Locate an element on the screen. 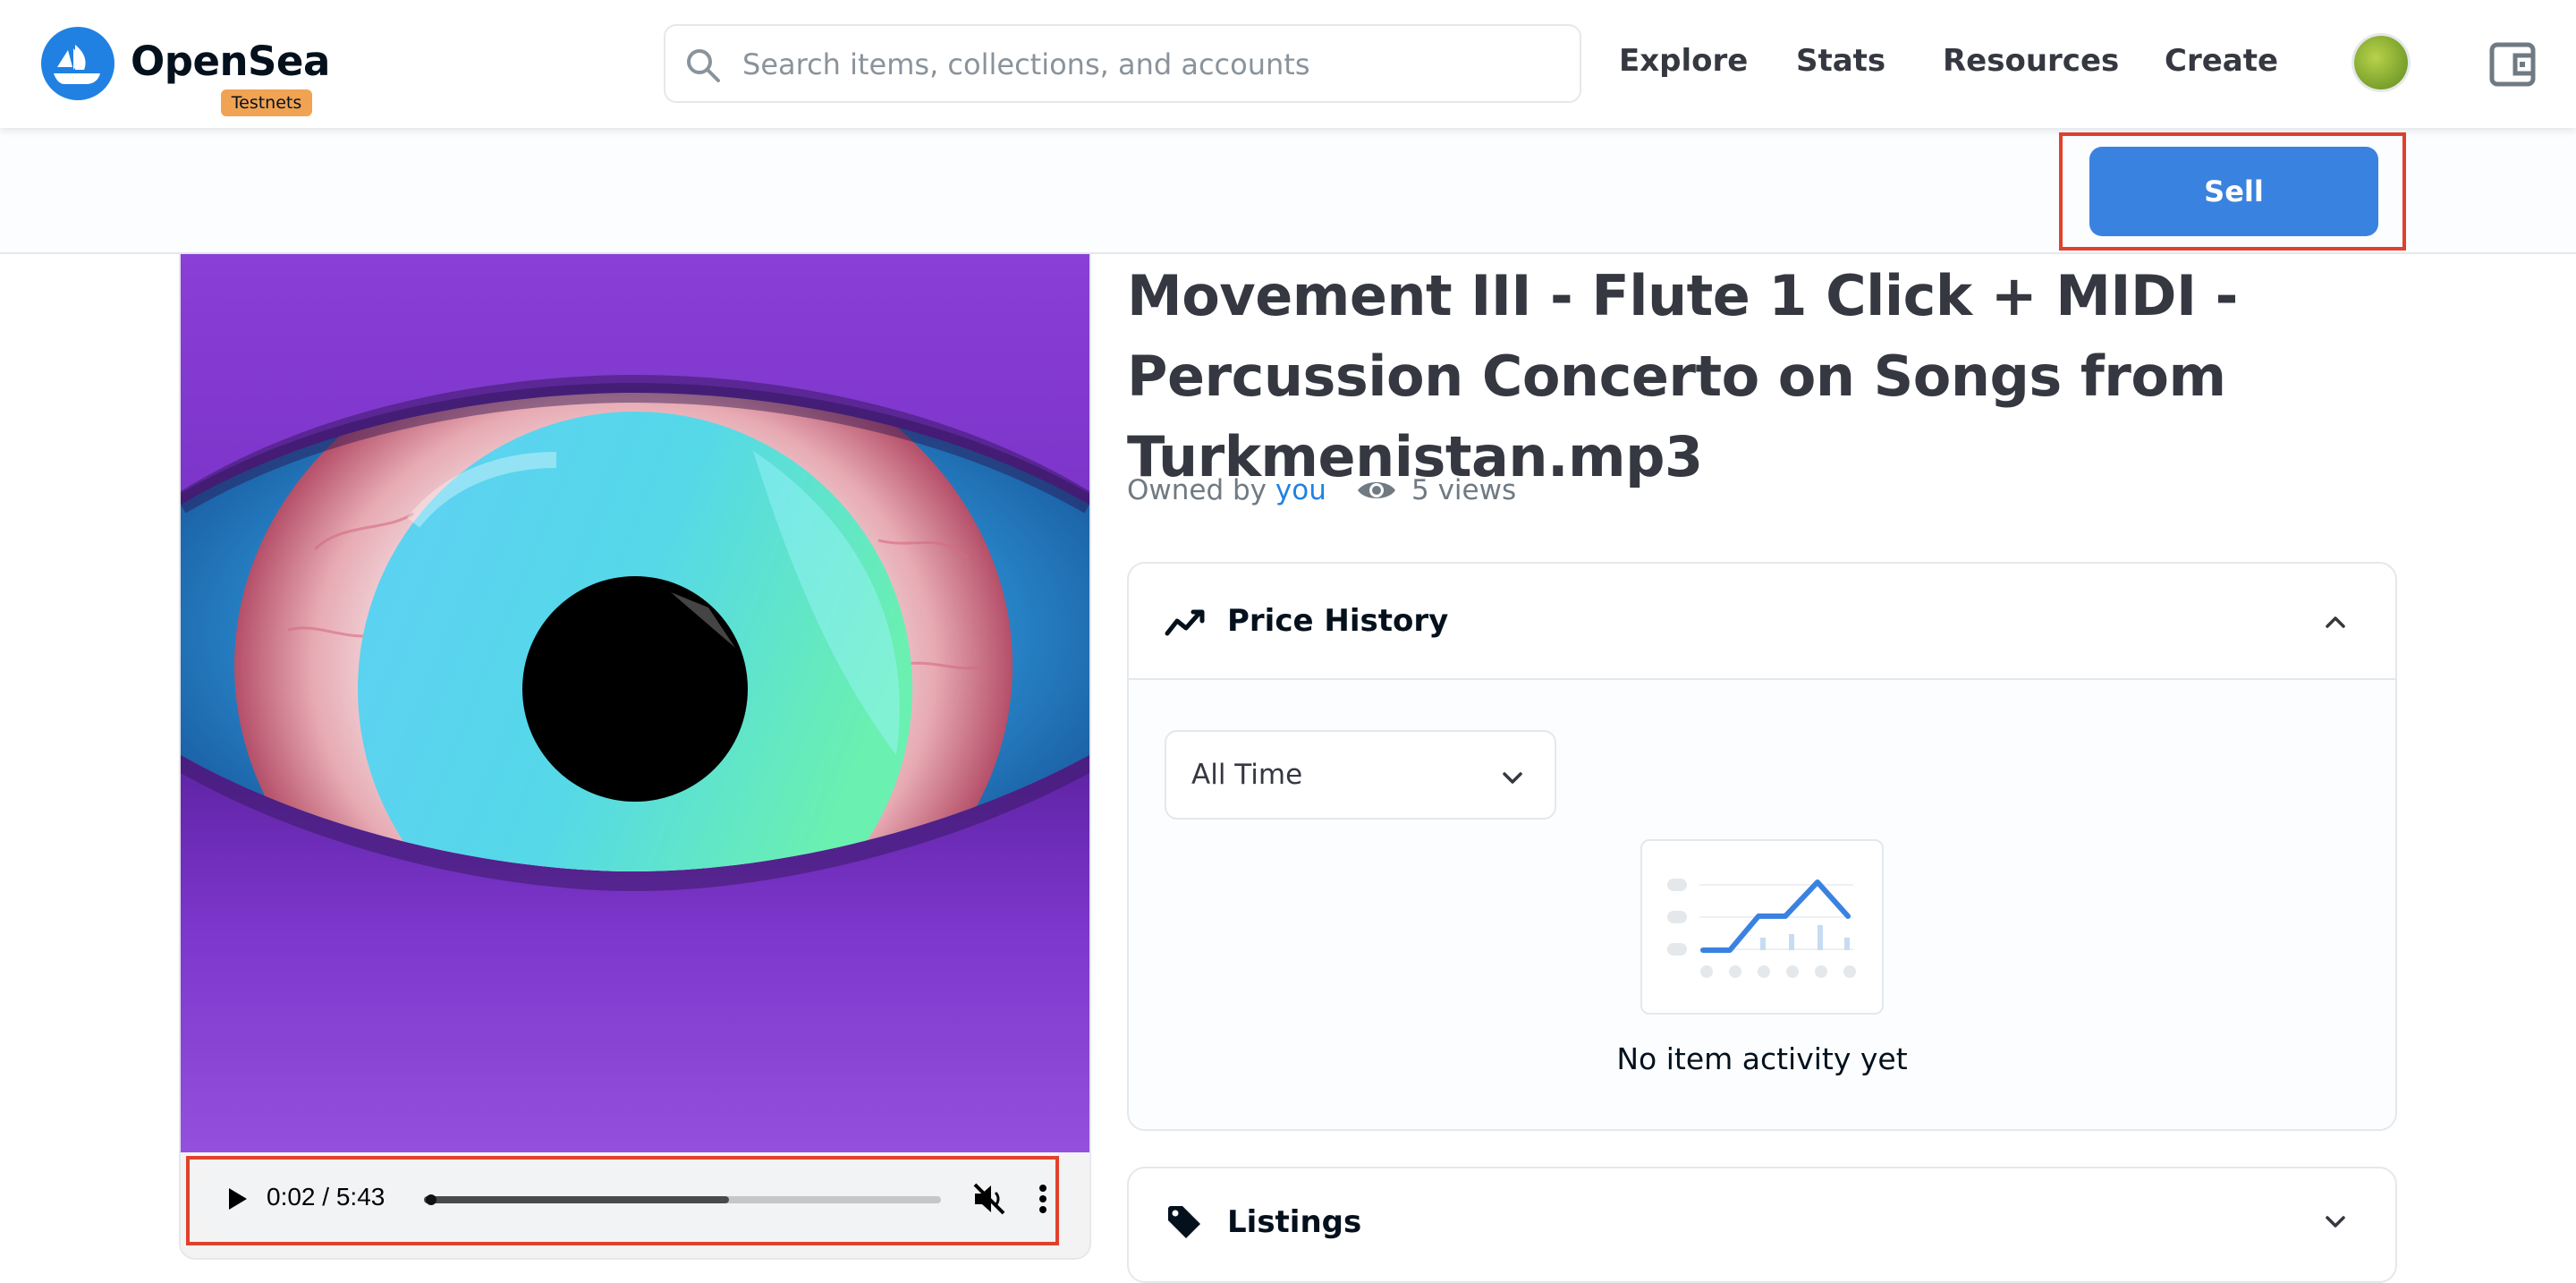  empty-chart-icon is located at coordinates (1761, 928).